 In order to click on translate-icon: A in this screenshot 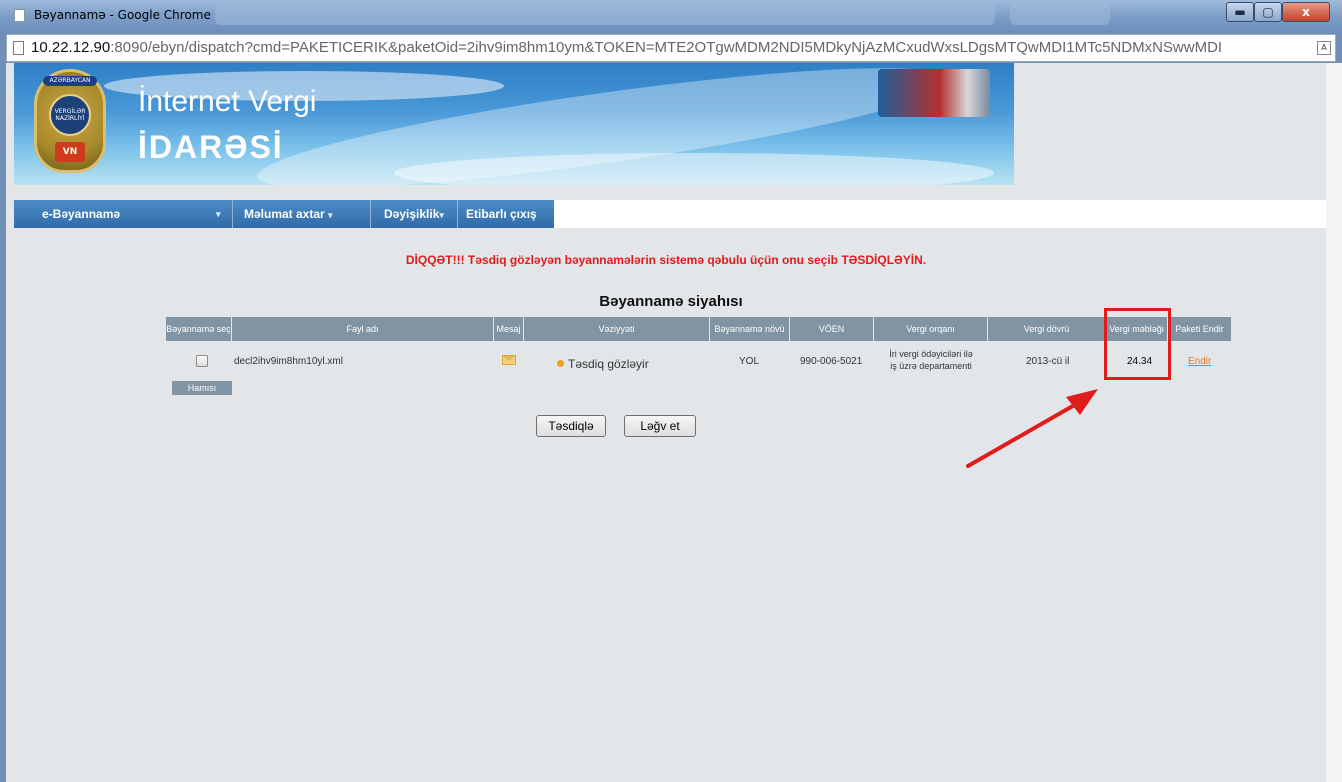, I will do `click(1324, 48)`.